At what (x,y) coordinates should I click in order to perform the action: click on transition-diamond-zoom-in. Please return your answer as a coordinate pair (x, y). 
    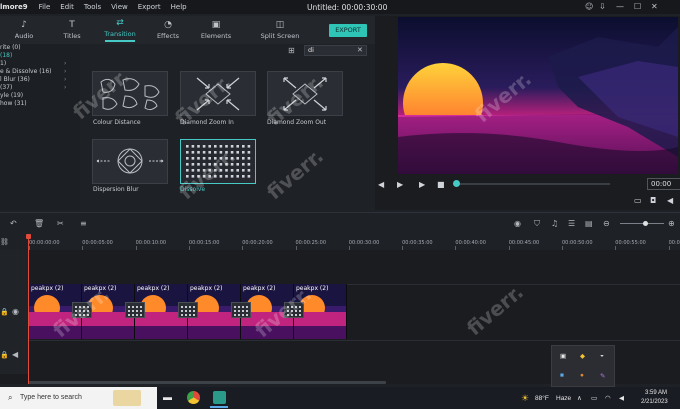
    Looking at the image, I should click on (218, 93).